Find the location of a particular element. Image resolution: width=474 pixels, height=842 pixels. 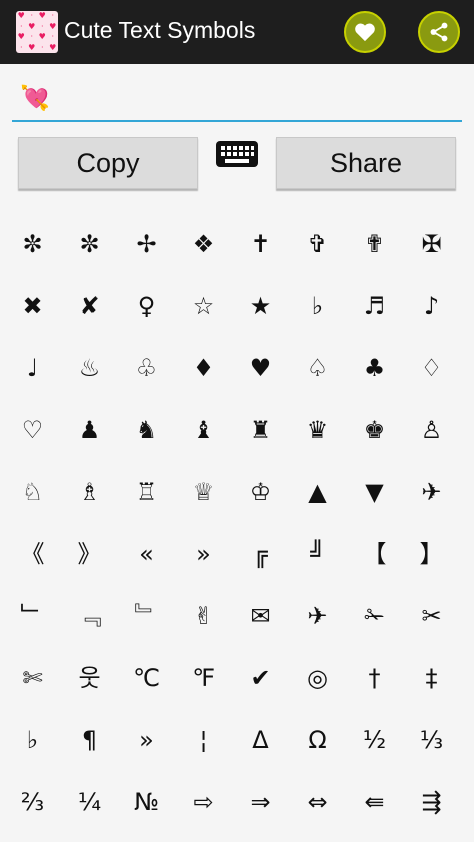

share-icon is located at coordinates (439, 32).